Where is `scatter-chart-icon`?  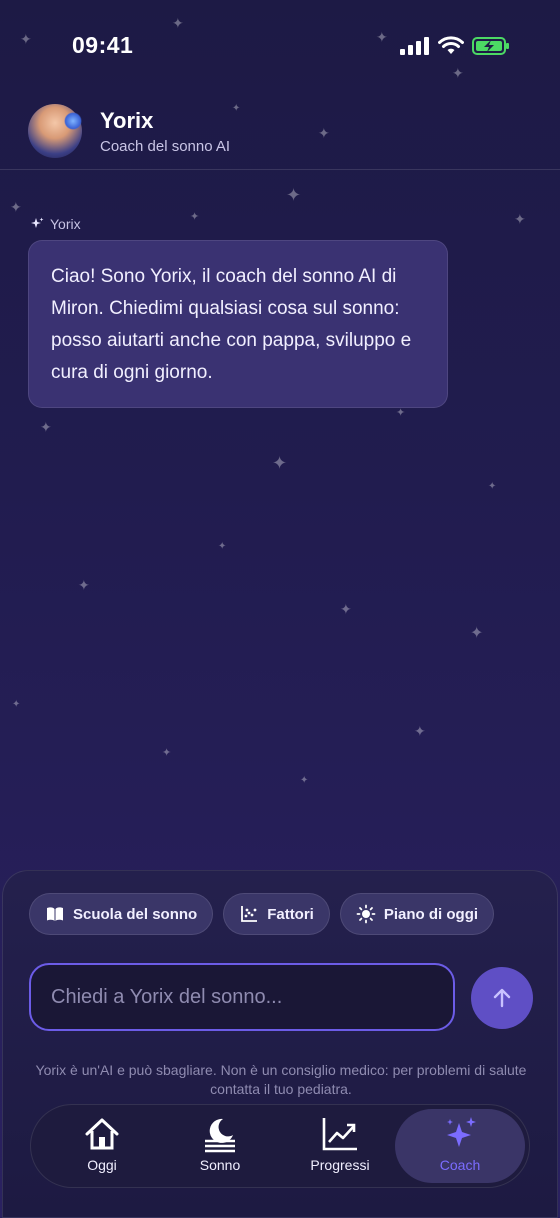 scatter-chart-icon is located at coordinates (249, 914).